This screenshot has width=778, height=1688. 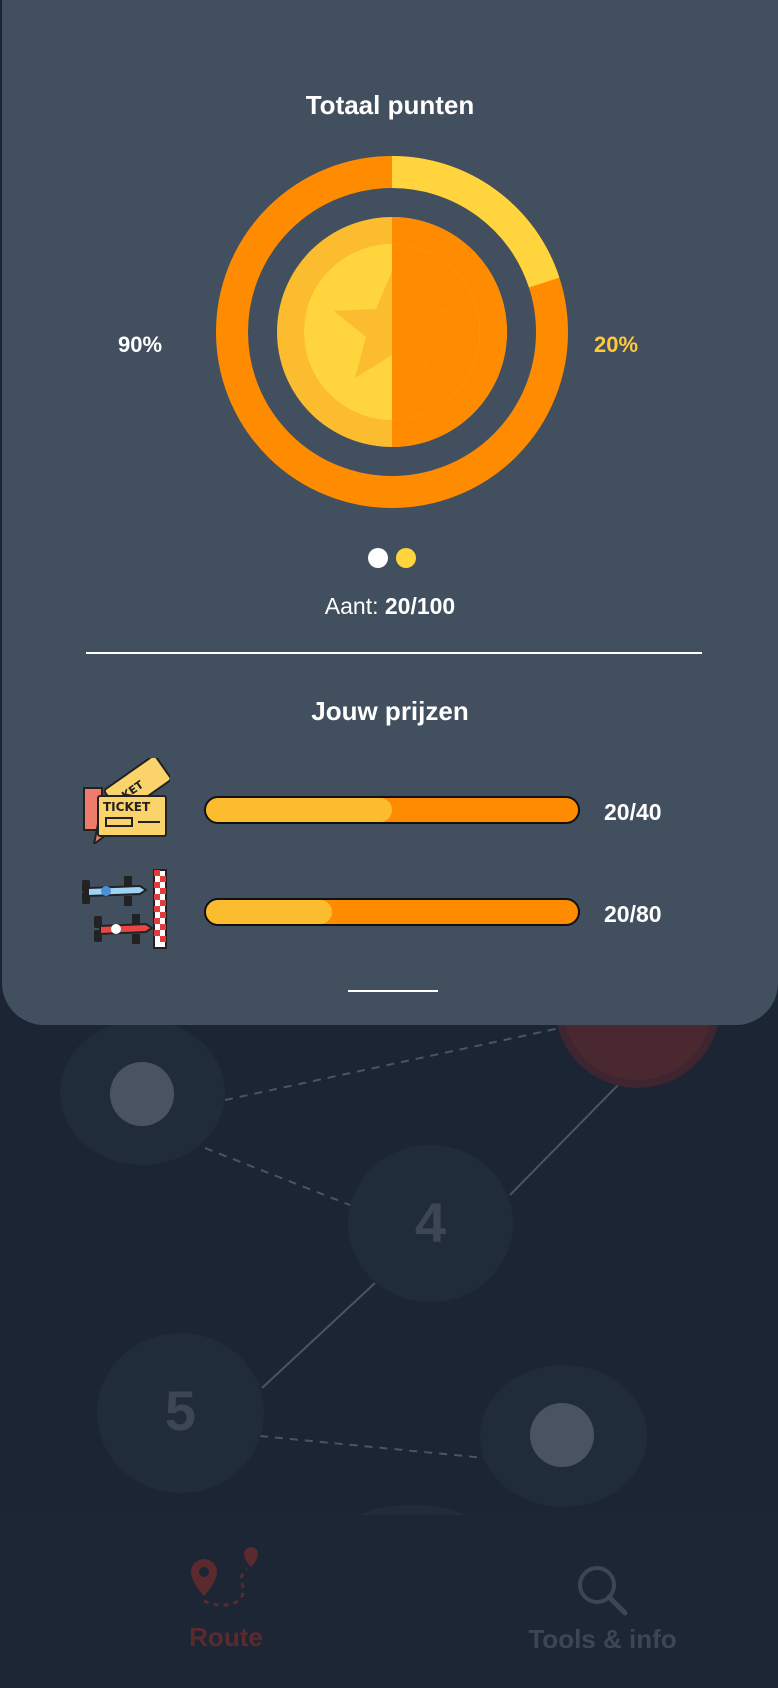 What do you see at coordinates (394, 653) in the screenshot?
I see `divider` at bounding box center [394, 653].